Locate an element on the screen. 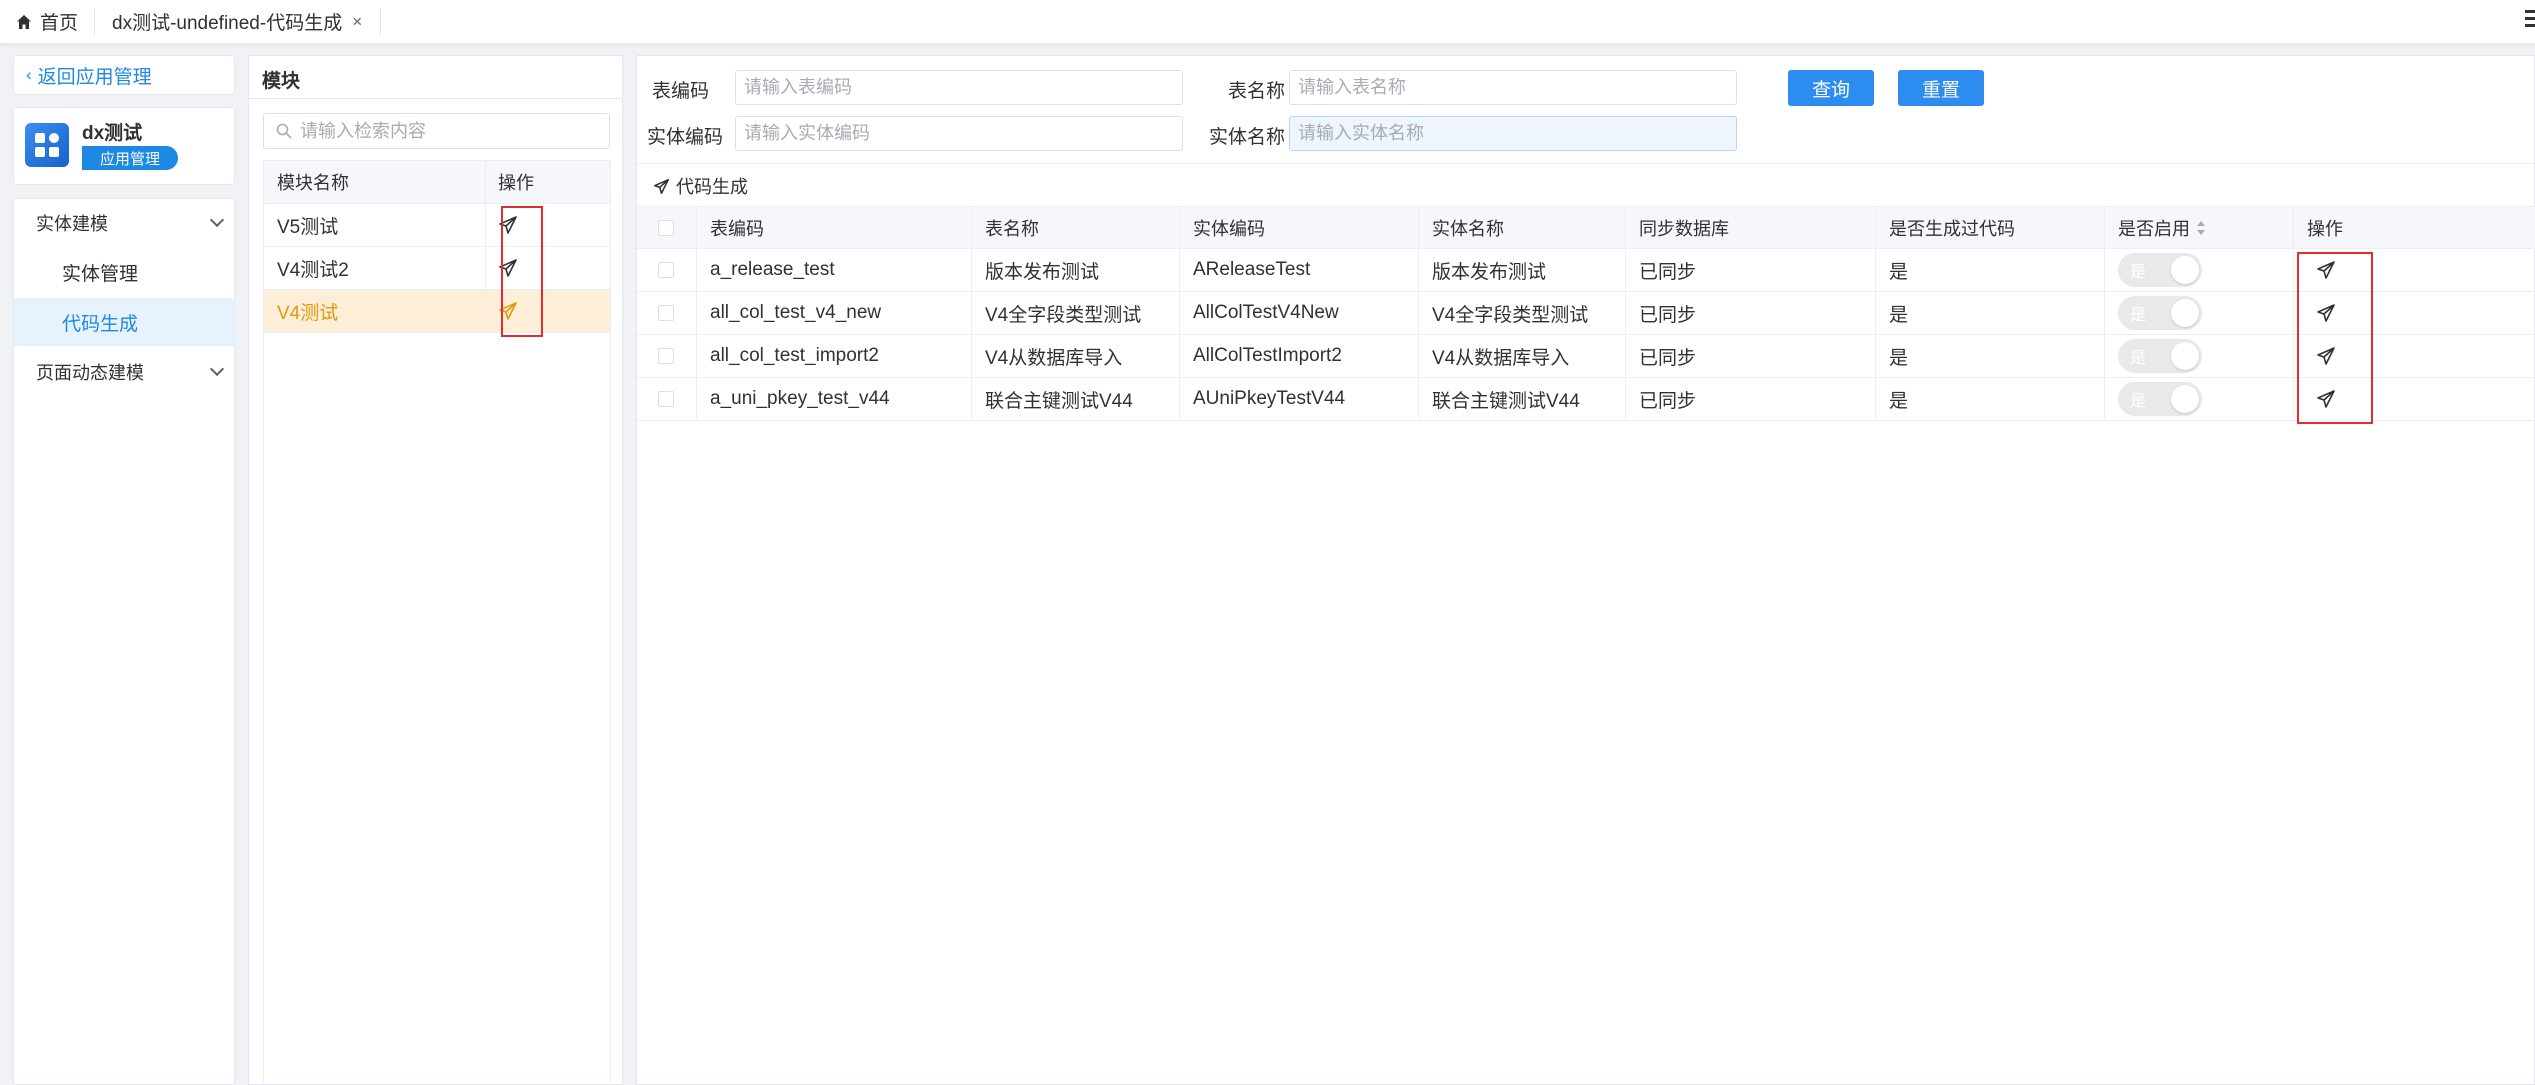  column-header-table-name: 表名称 is located at coordinates (1076, 228).